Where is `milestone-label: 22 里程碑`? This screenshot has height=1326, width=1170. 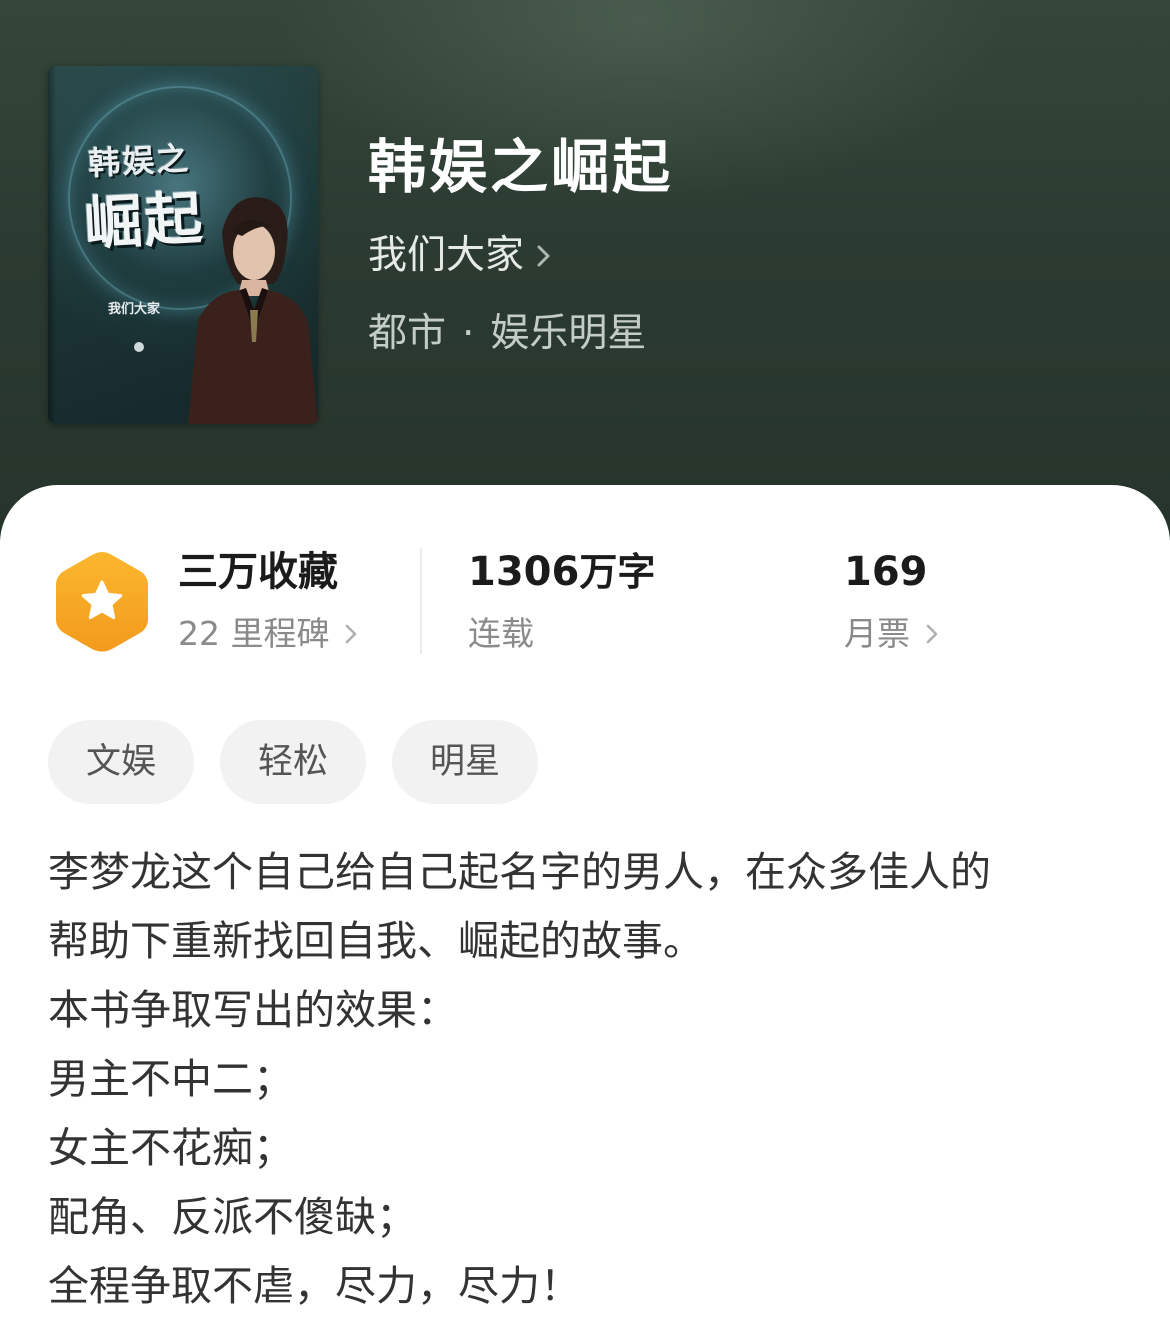
milestone-label: 22 里程碑 is located at coordinates (254, 633).